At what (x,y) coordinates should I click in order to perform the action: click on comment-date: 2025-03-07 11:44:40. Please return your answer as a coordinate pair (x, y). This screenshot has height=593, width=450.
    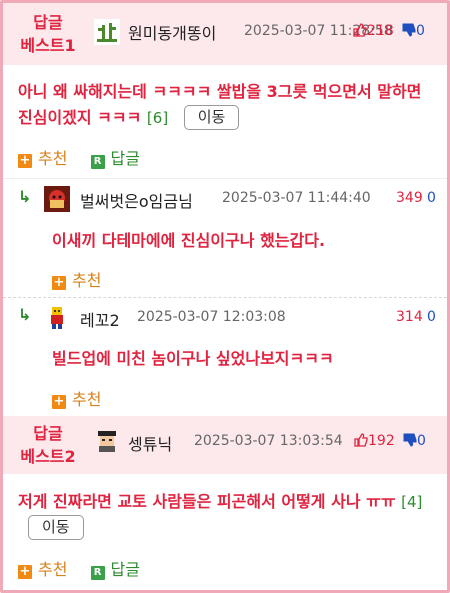
    Looking at the image, I should click on (296, 198).